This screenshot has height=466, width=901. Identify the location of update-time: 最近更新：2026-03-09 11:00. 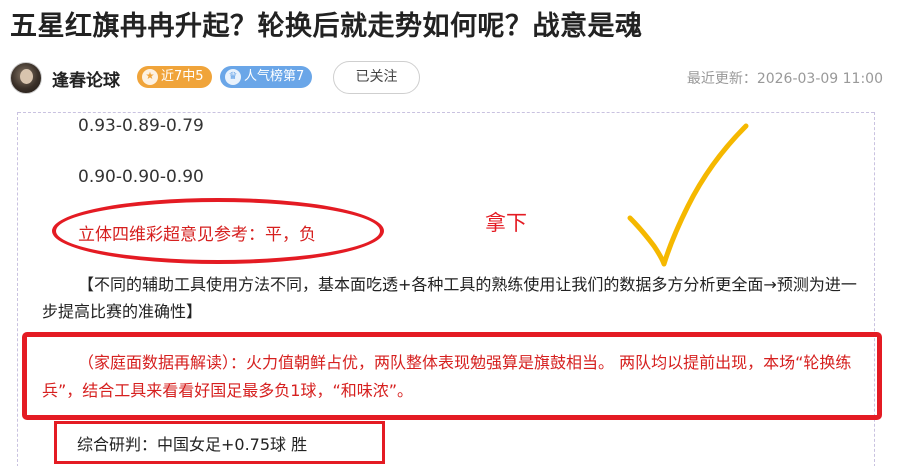
(784, 79).